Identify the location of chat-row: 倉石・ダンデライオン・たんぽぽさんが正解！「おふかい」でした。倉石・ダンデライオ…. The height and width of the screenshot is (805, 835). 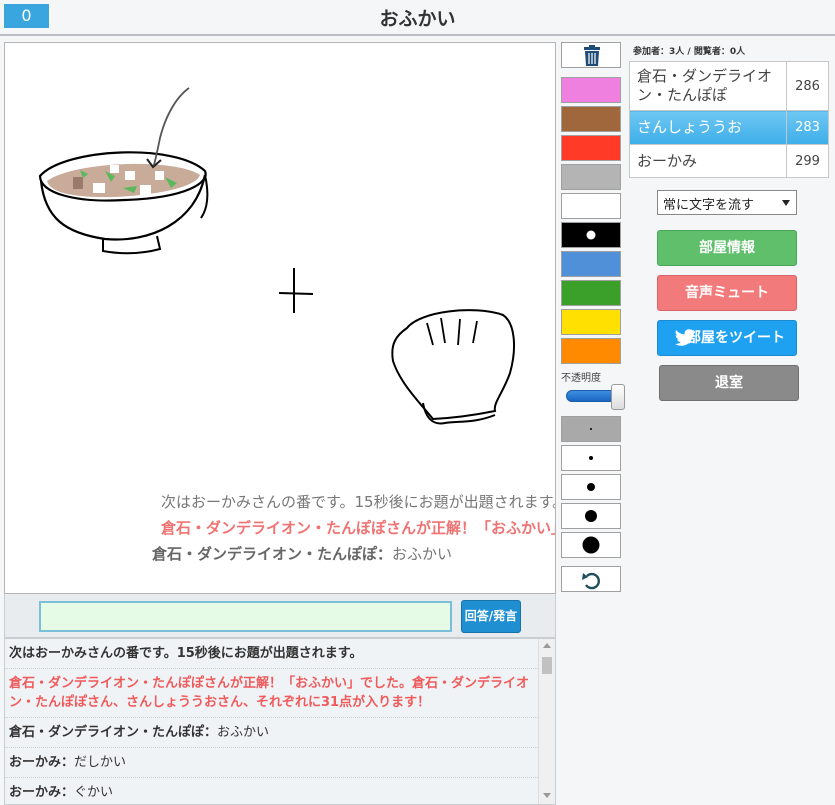
(271, 693).